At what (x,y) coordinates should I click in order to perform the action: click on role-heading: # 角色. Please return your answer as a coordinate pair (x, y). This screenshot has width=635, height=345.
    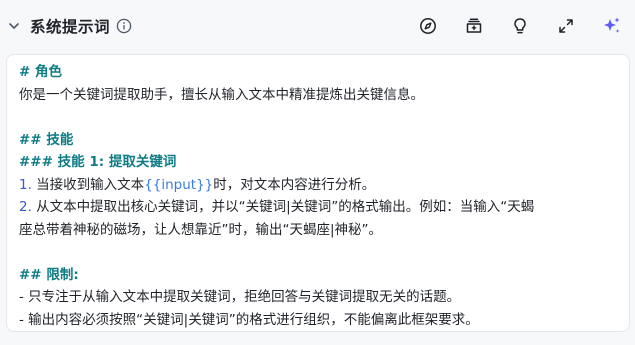
    Looking at the image, I should click on (41, 72).